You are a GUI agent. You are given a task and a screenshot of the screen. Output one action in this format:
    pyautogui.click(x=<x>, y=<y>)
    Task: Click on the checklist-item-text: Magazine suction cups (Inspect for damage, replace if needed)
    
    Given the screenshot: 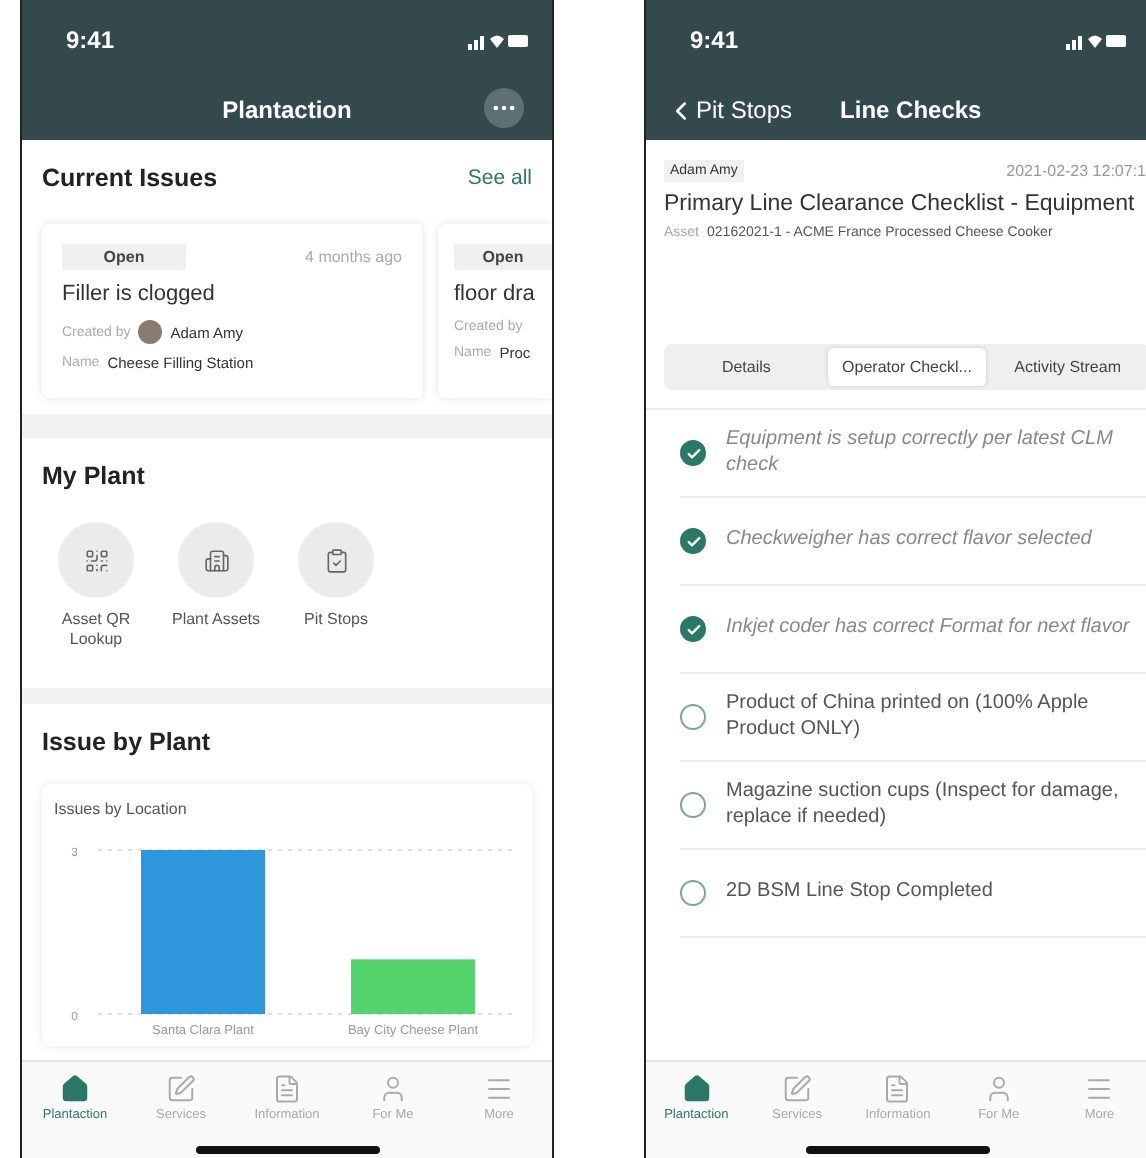 What is the action you would take?
    pyautogui.click(x=923, y=805)
    